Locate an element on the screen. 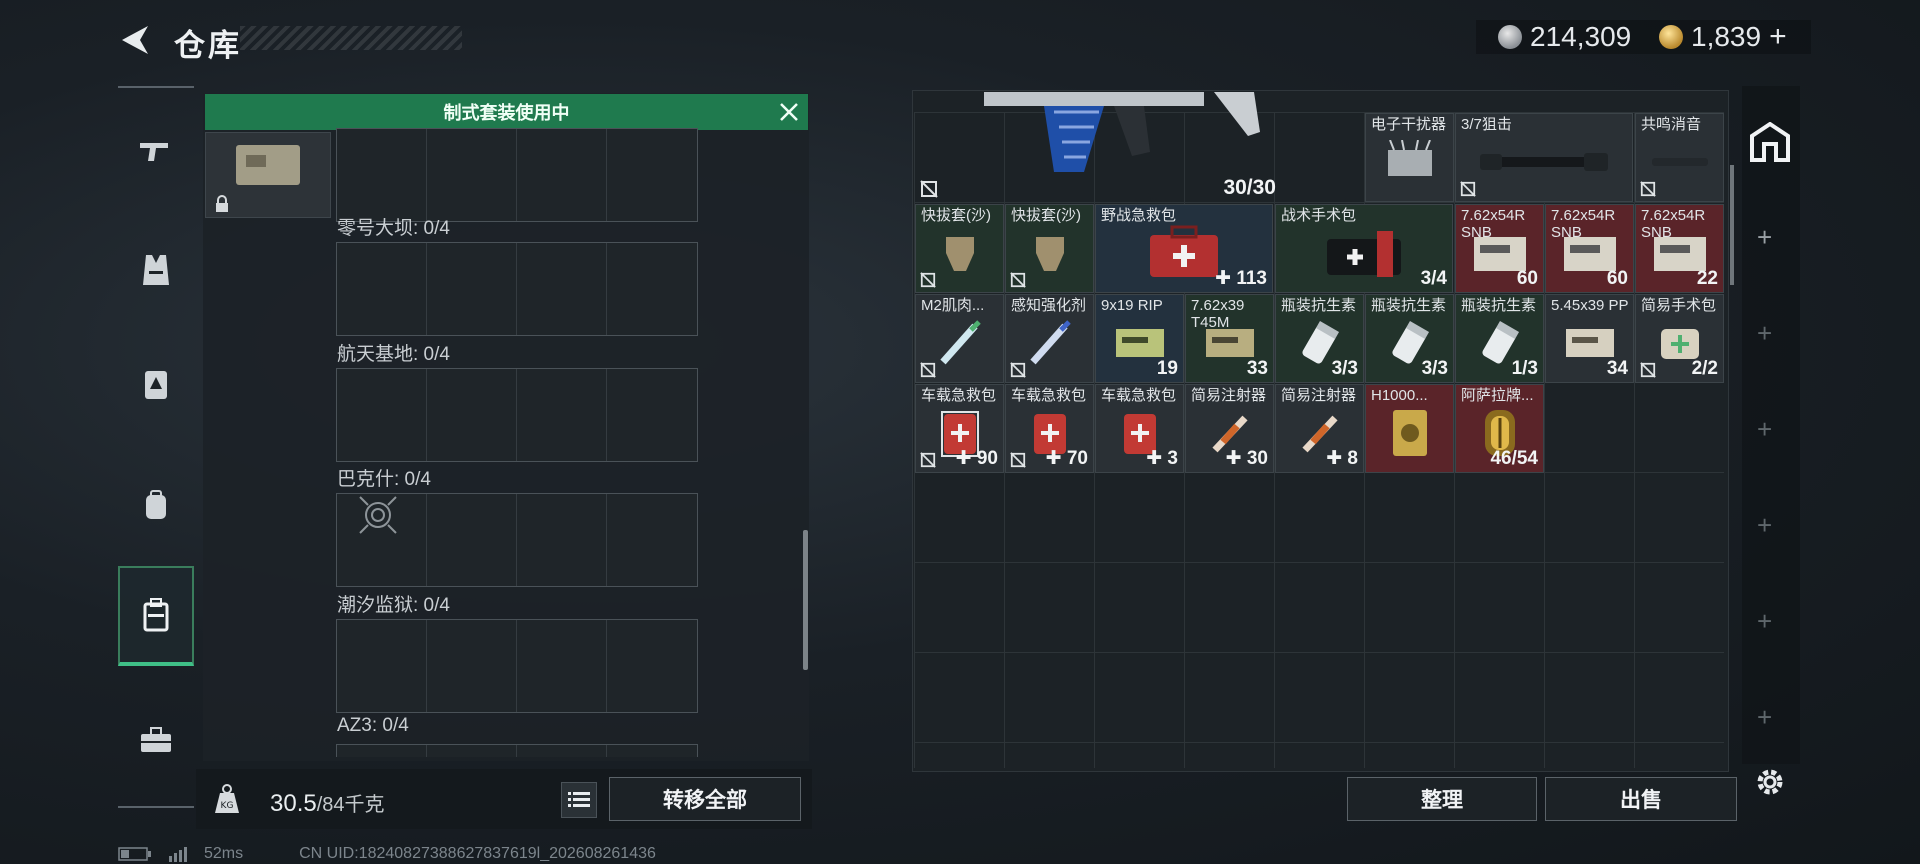 This screenshot has height=864, width=1920. item-count: ✚ 70 is located at coordinates (1066, 458).